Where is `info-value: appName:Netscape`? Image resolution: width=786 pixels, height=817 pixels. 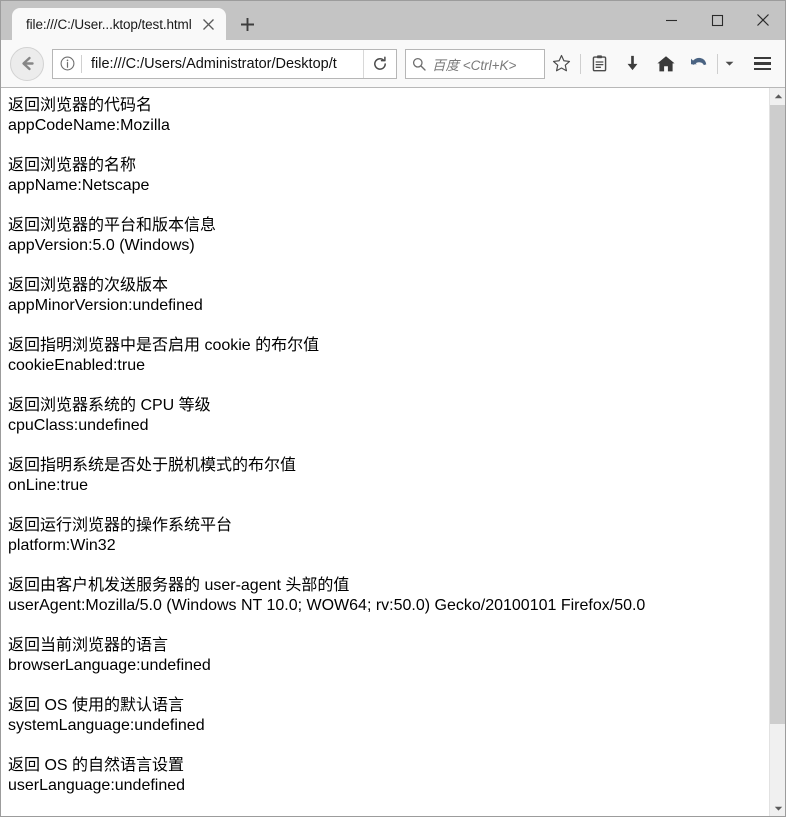 info-value: appName:Netscape is located at coordinates (79, 185).